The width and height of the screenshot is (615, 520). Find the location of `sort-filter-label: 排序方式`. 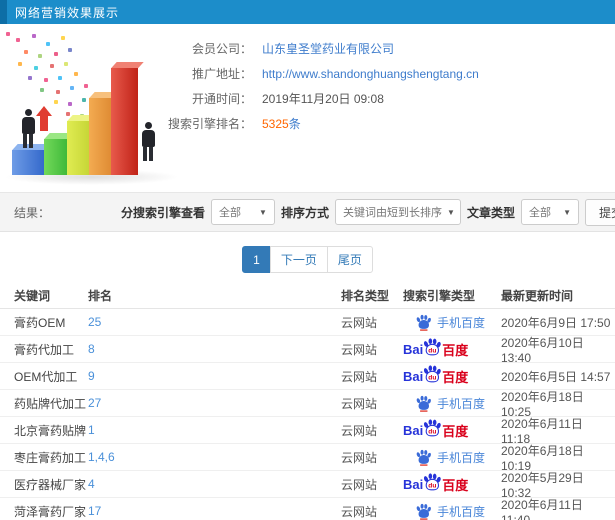

sort-filter-label: 排序方式 is located at coordinates (304, 212).